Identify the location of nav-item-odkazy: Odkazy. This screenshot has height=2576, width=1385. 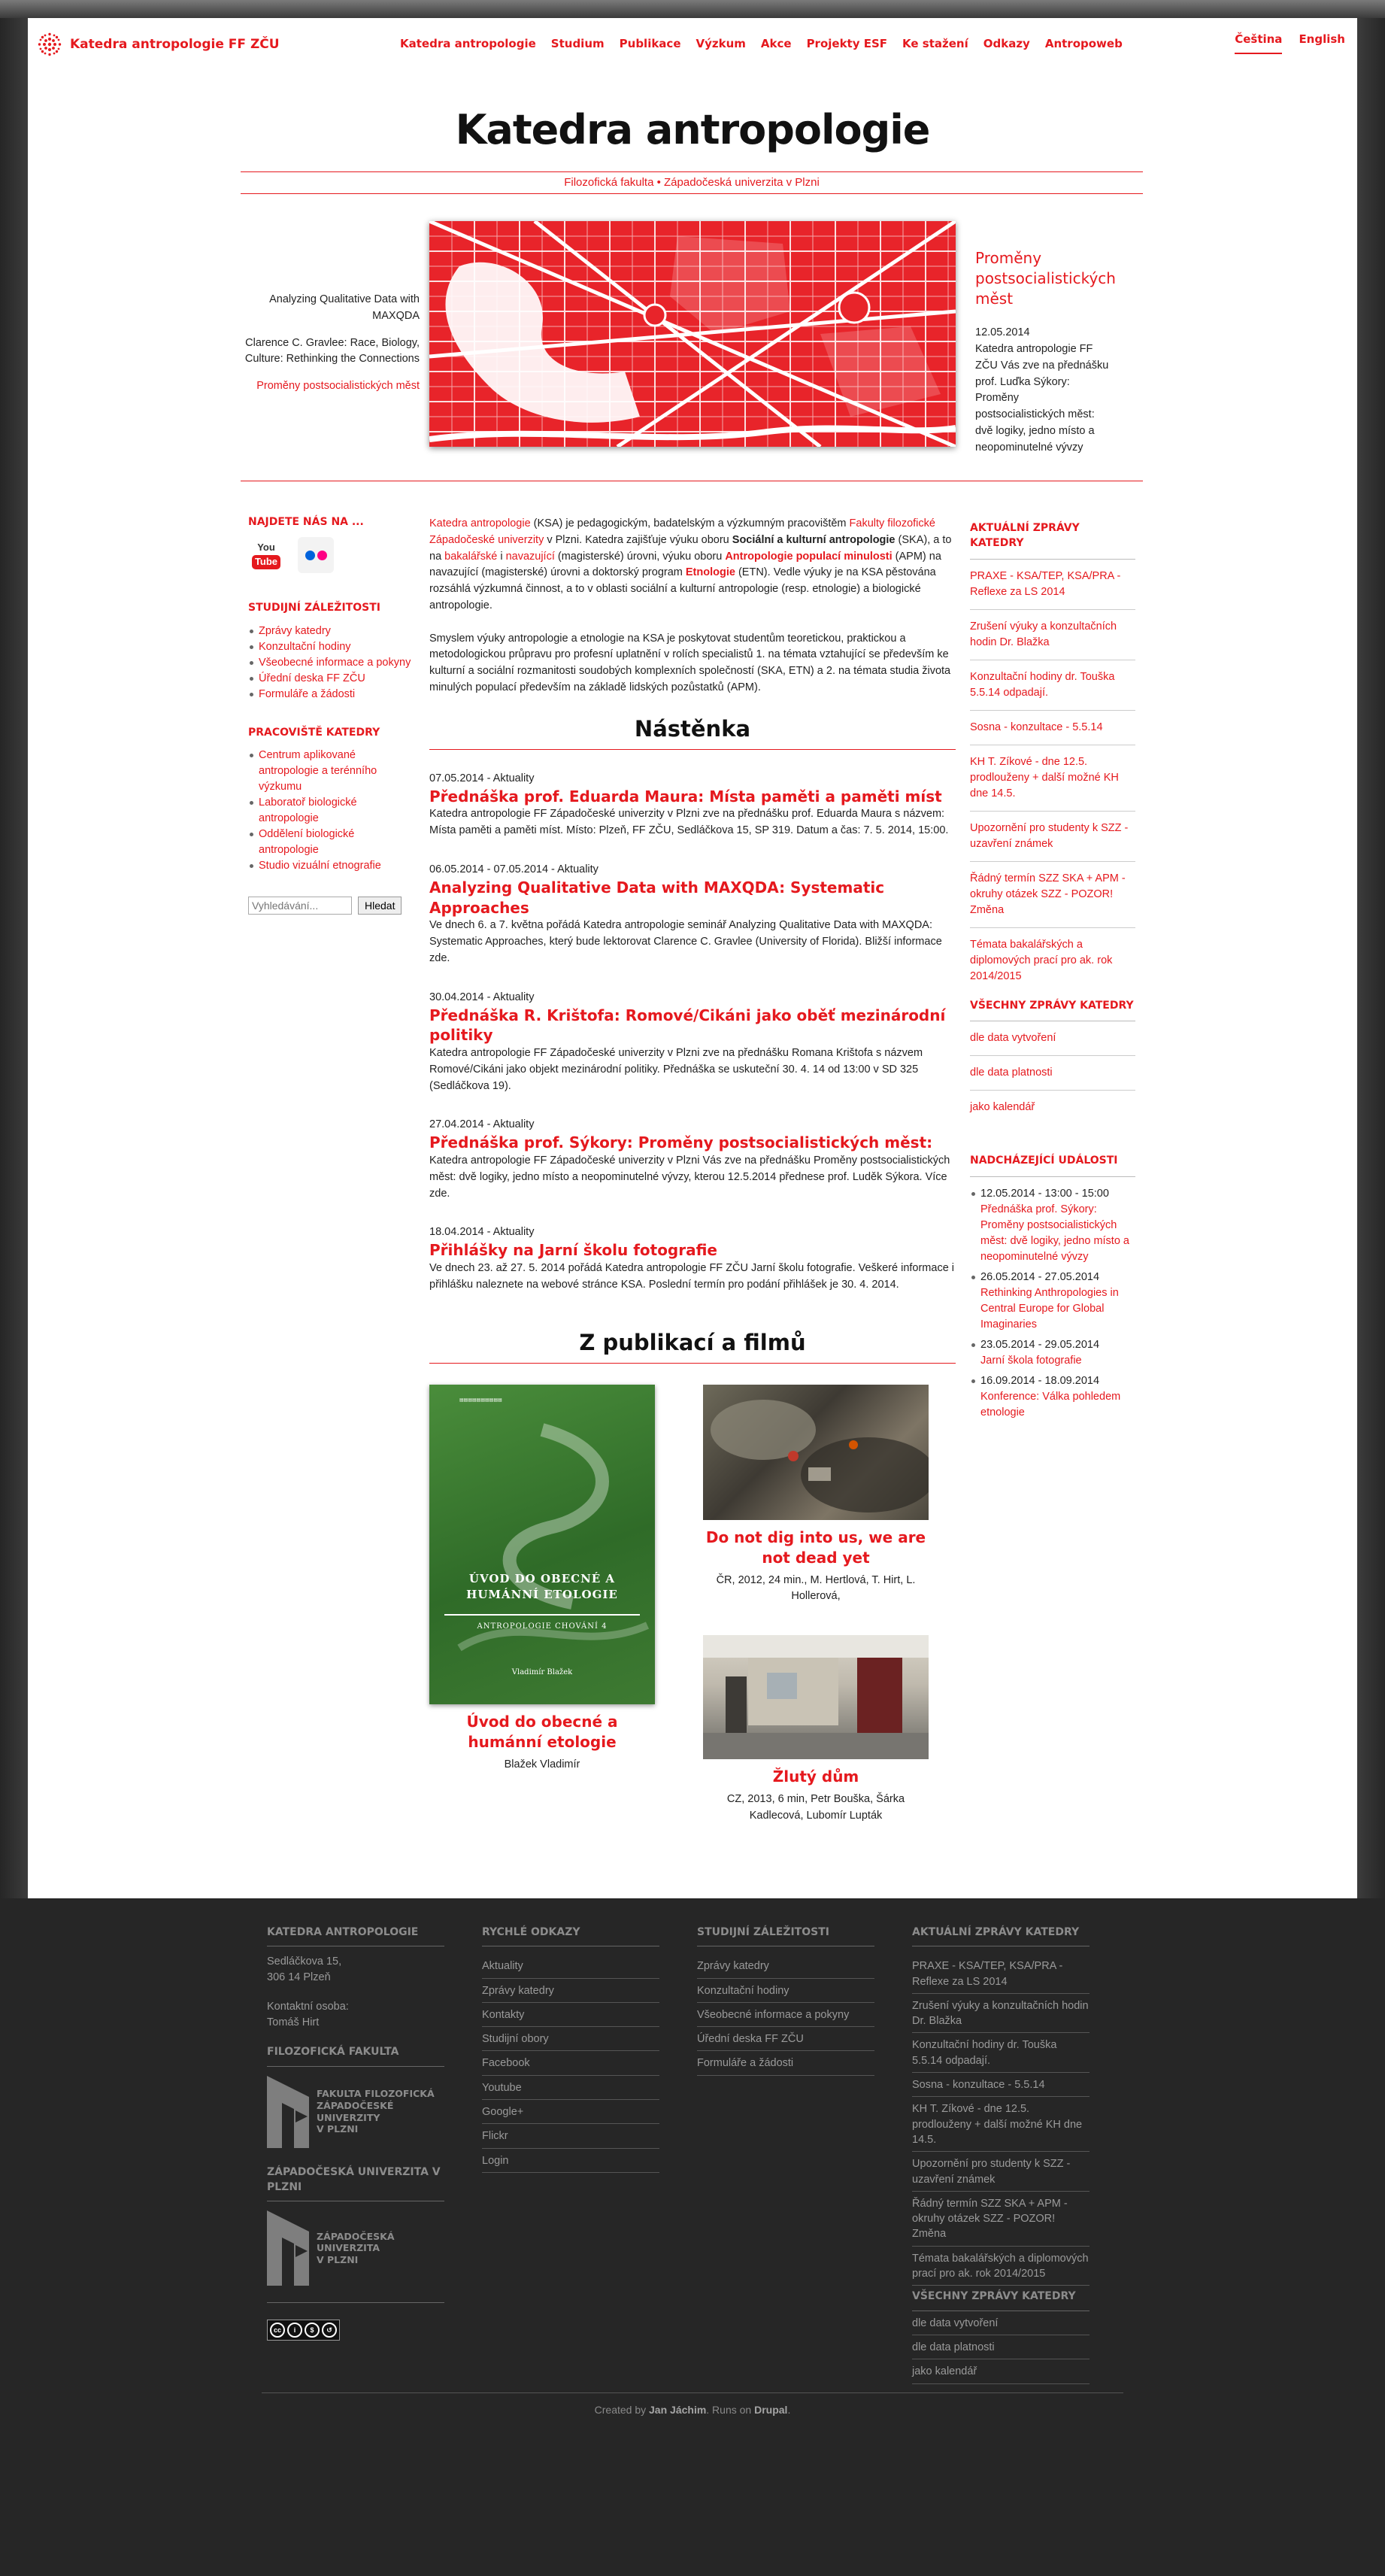
(1006, 44).